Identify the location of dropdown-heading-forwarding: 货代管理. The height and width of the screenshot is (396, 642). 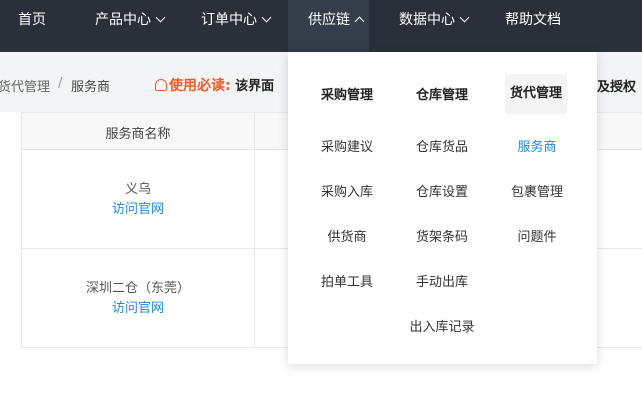
(536, 94).